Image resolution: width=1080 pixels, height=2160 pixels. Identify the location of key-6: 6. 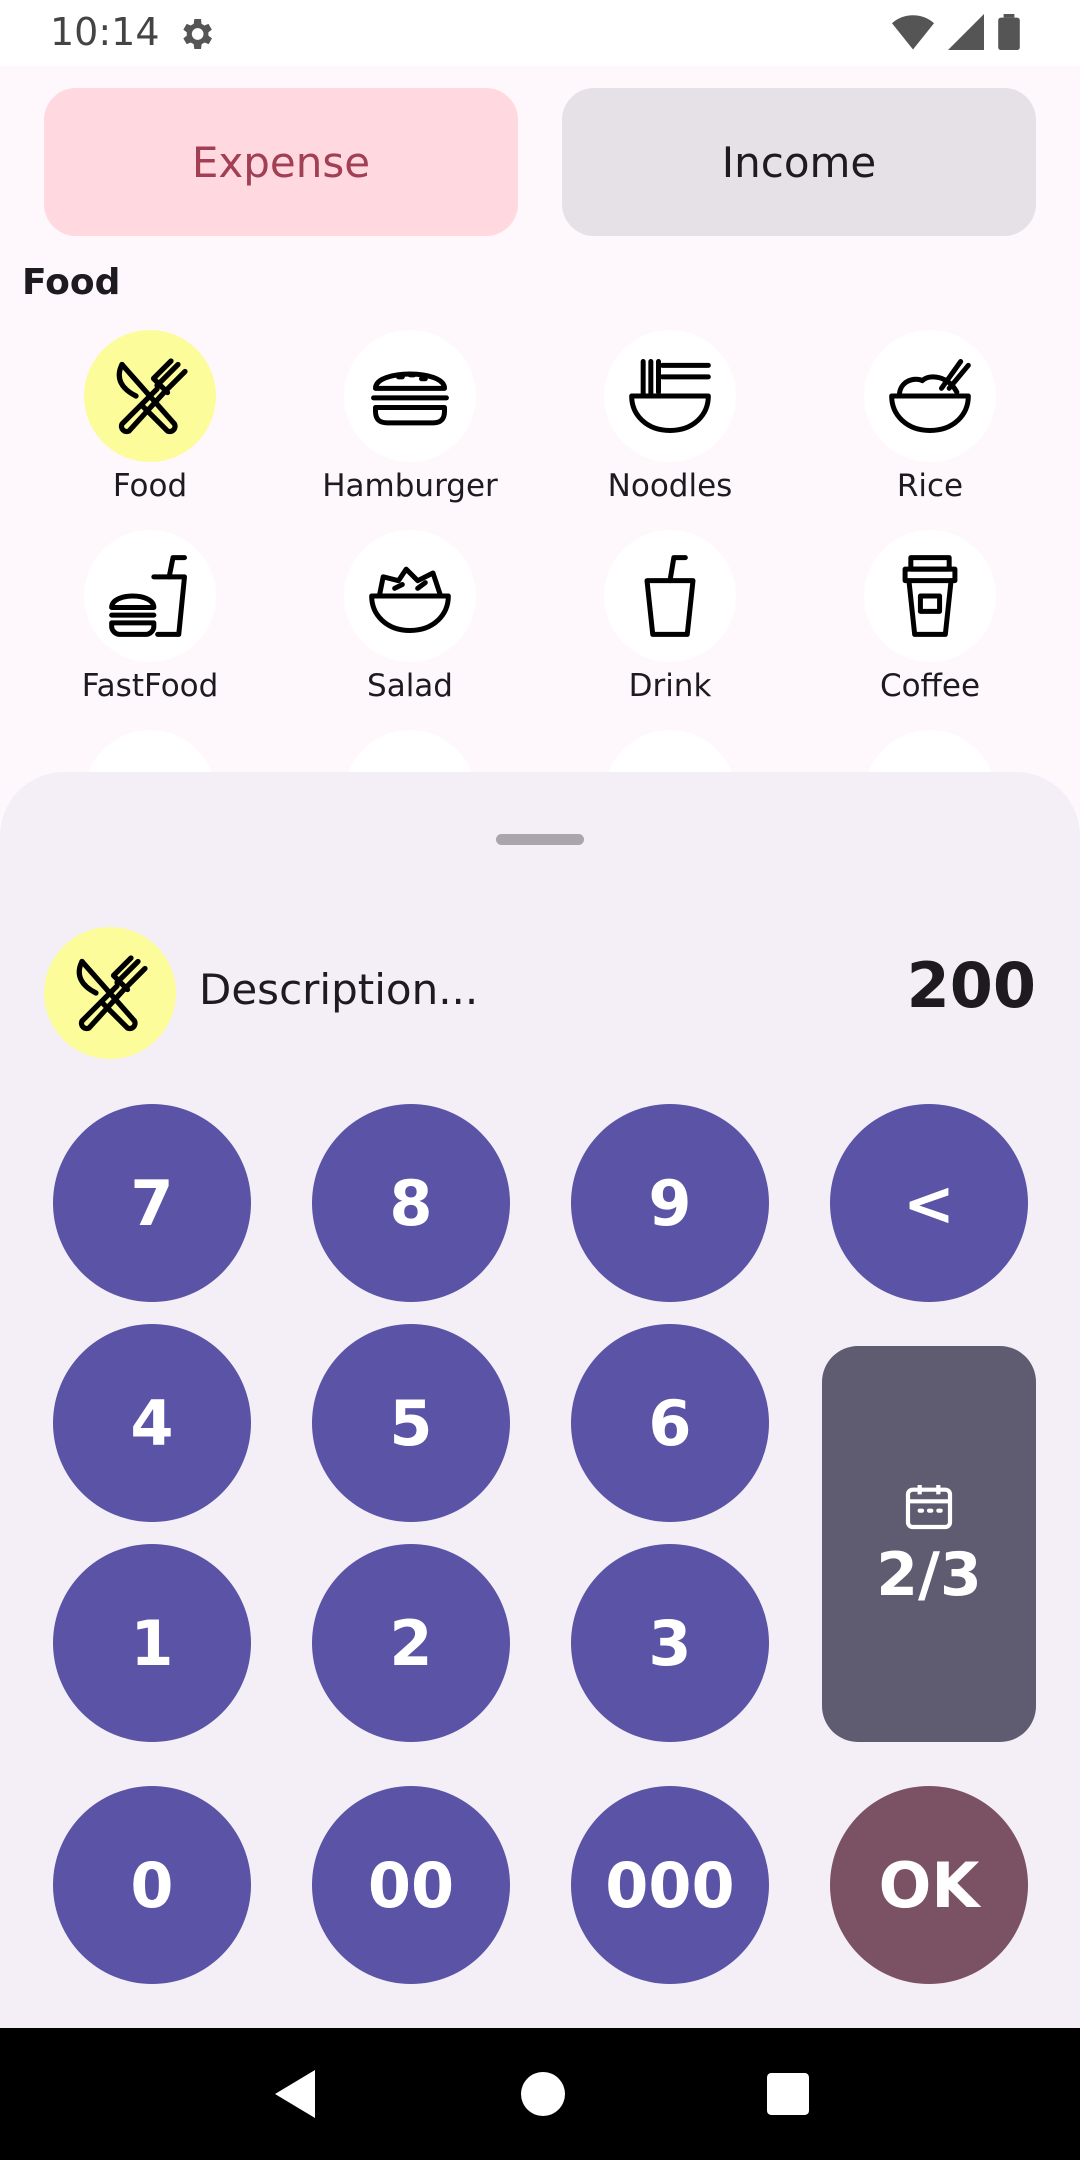
(670, 1423).